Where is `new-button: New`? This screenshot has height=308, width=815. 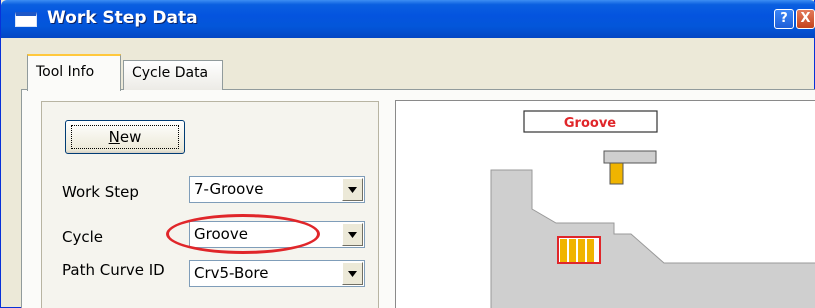 new-button: New is located at coordinates (125, 137).